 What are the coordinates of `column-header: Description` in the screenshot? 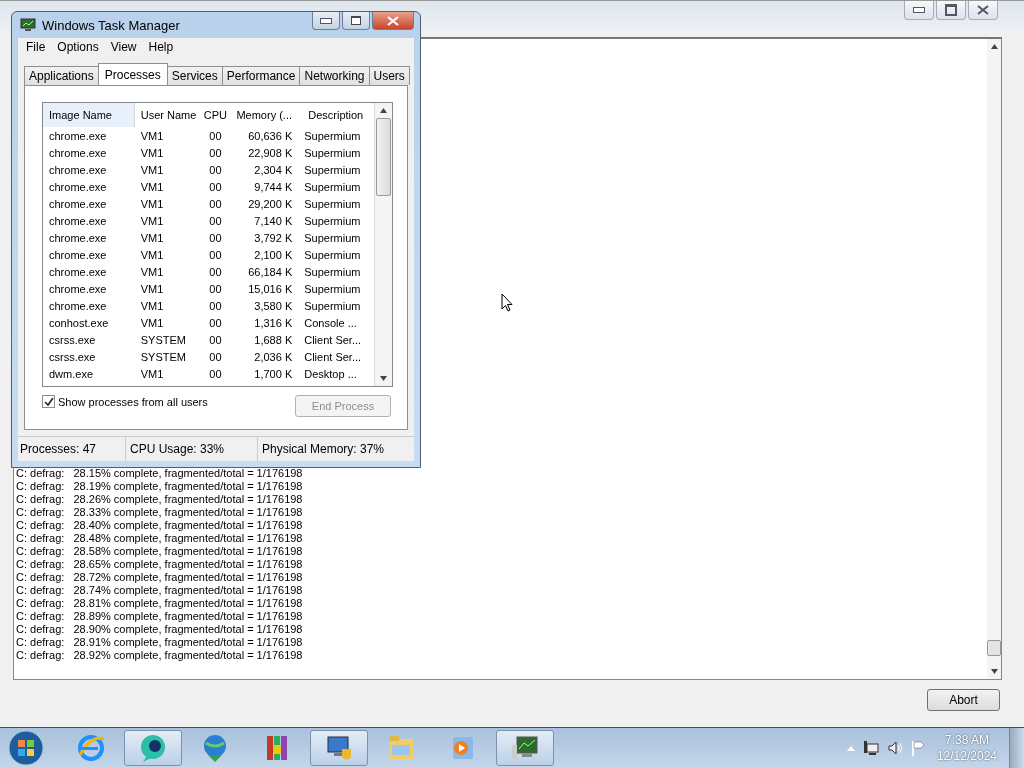 It's located at (337, 115).